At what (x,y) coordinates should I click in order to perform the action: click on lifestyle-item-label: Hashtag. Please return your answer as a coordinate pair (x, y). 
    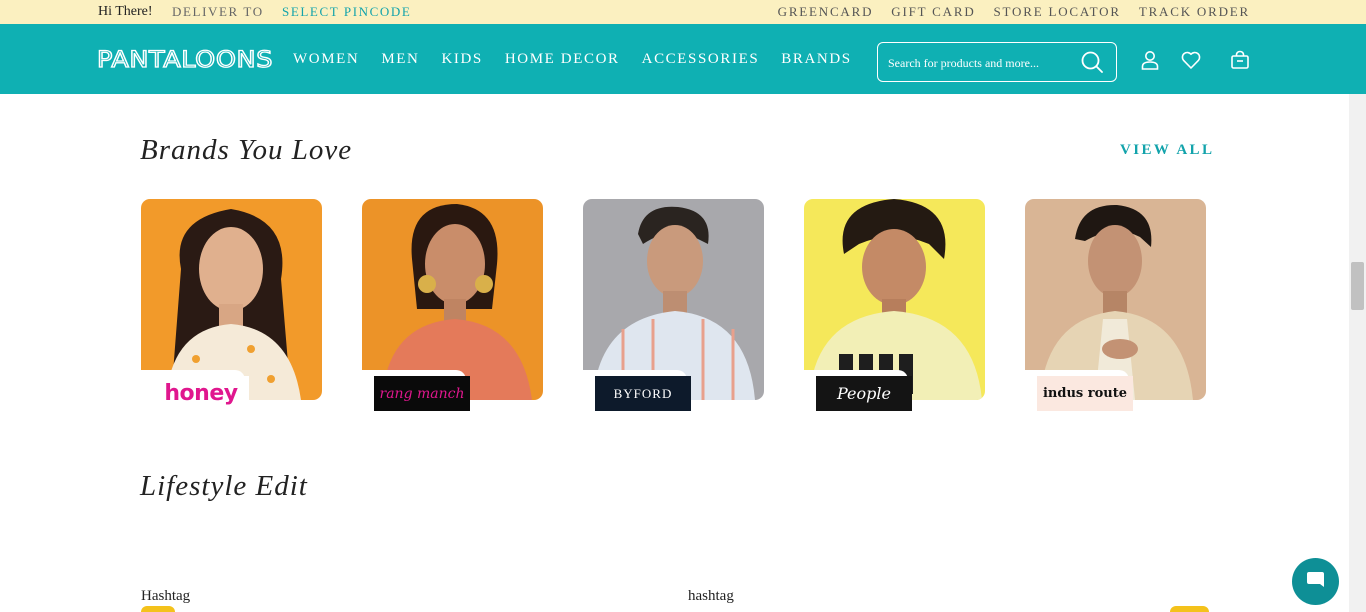
    Looking at the image, I should click on (165, 596).